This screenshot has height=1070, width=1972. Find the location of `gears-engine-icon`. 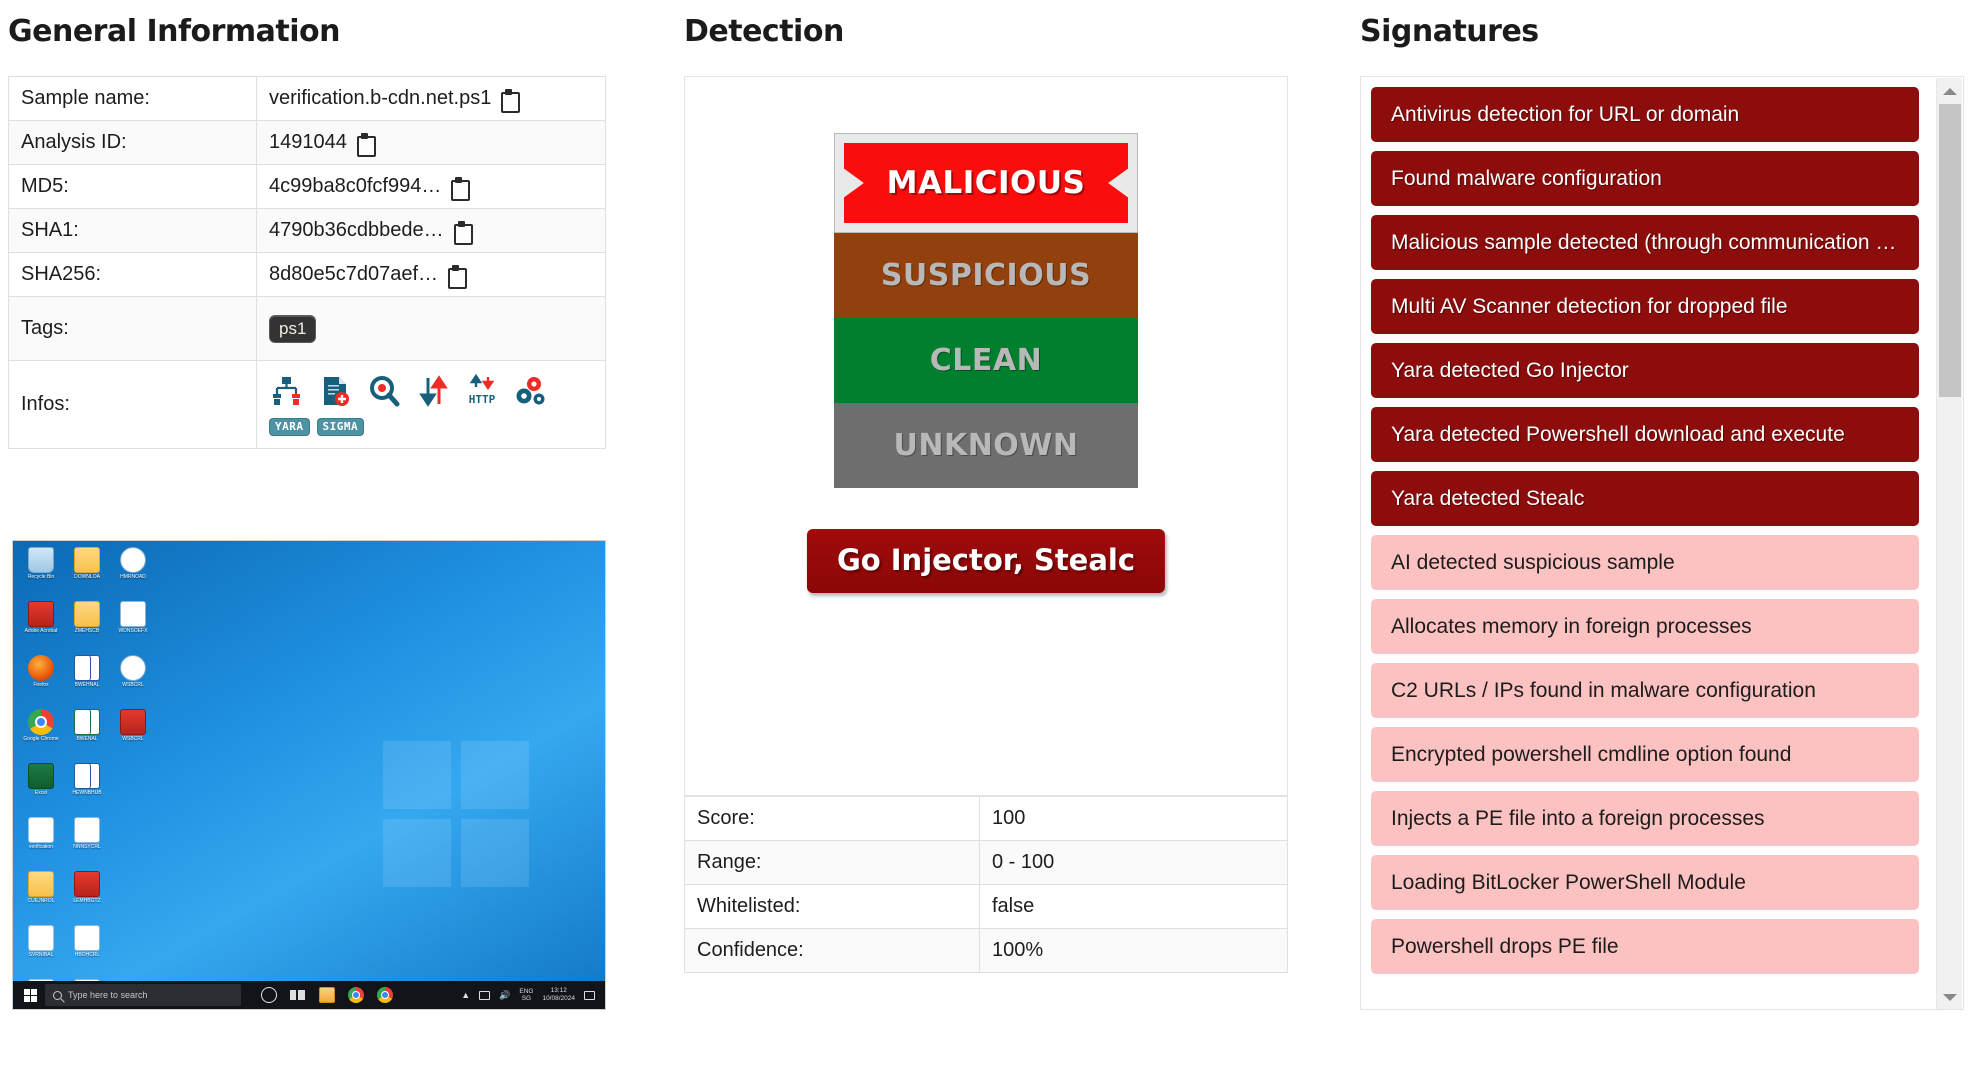

gears-engine-icon is located at coordinates (531, 391).